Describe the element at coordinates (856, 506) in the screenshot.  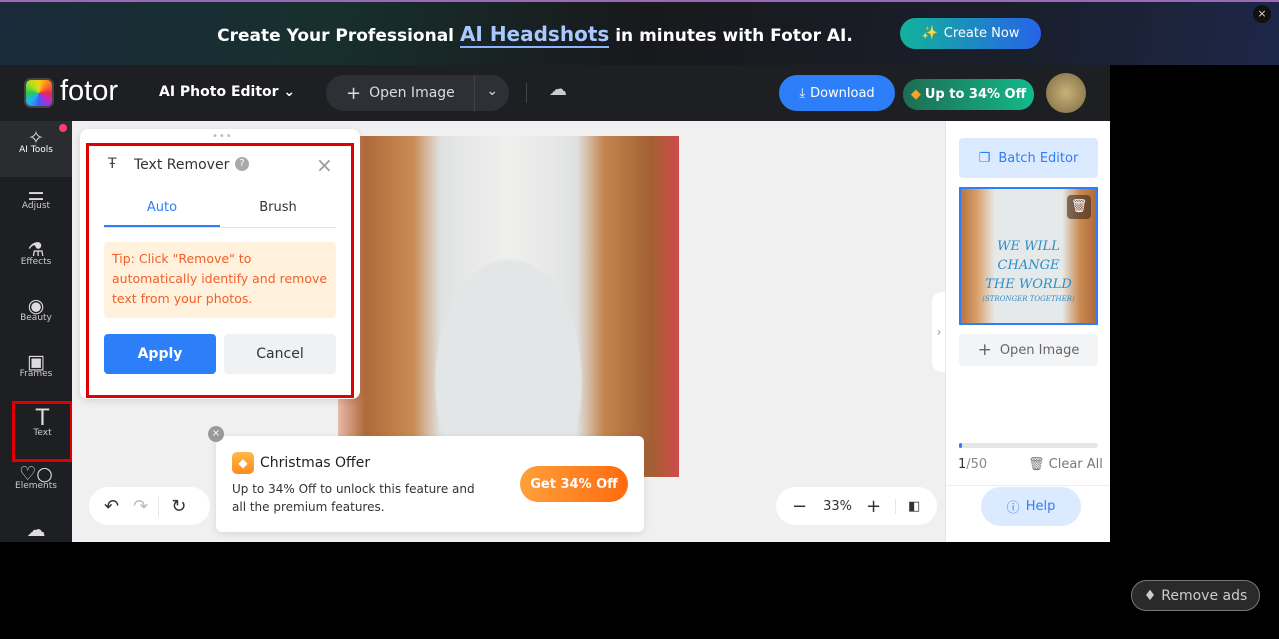
I see `zoom-controls: − 33% + ◧` at that location.